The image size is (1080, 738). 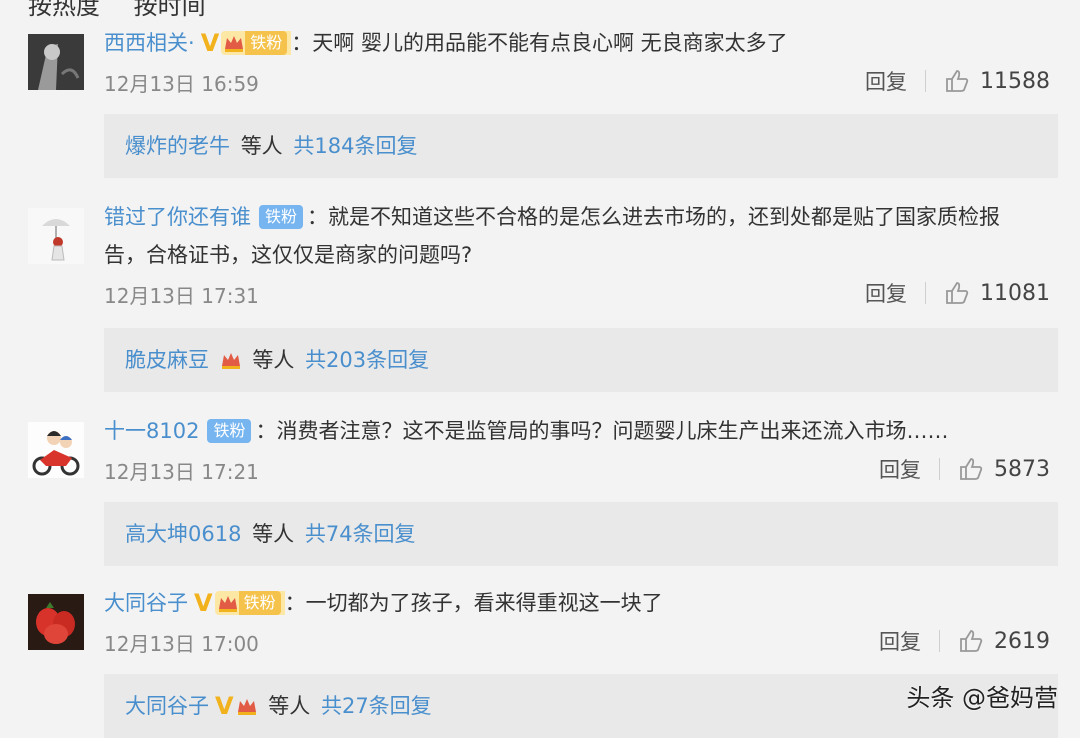 I want to click on like-count: 5873, so click(x=1022, y=469).